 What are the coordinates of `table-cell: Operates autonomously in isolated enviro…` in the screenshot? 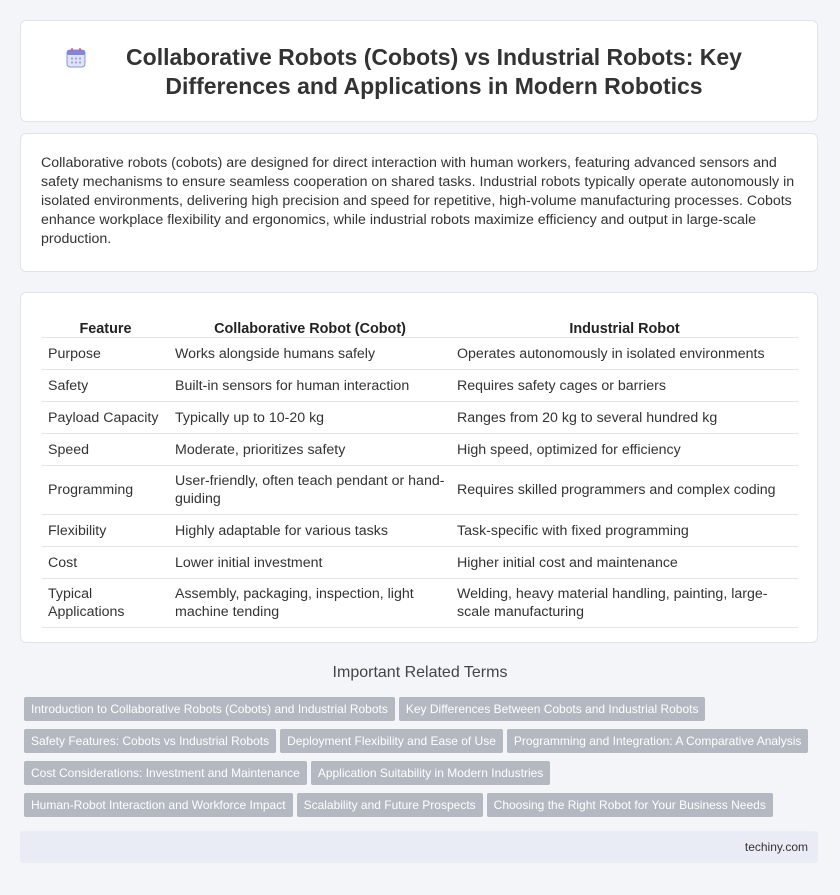 It's located at (624, 353).